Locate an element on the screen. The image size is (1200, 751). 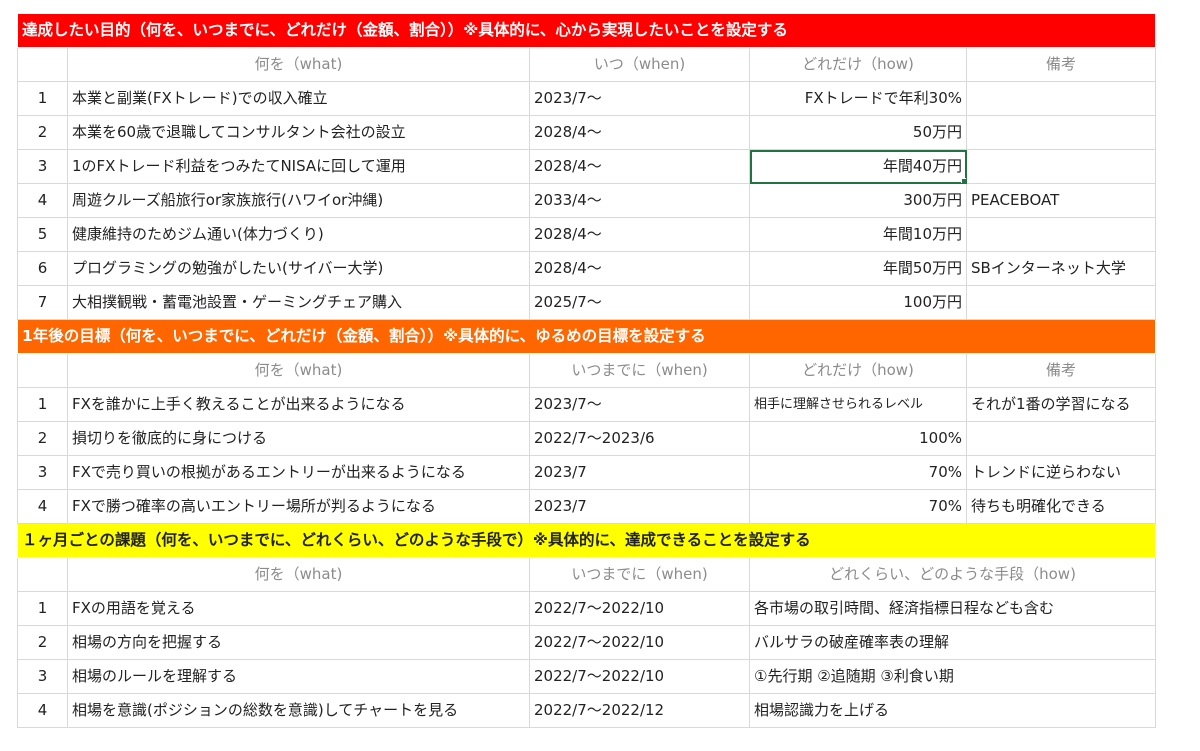
what-cell: 大相撲観戦・蓄電池設置・ゲーミングチェア購入 is located at coordinates (298, 302).